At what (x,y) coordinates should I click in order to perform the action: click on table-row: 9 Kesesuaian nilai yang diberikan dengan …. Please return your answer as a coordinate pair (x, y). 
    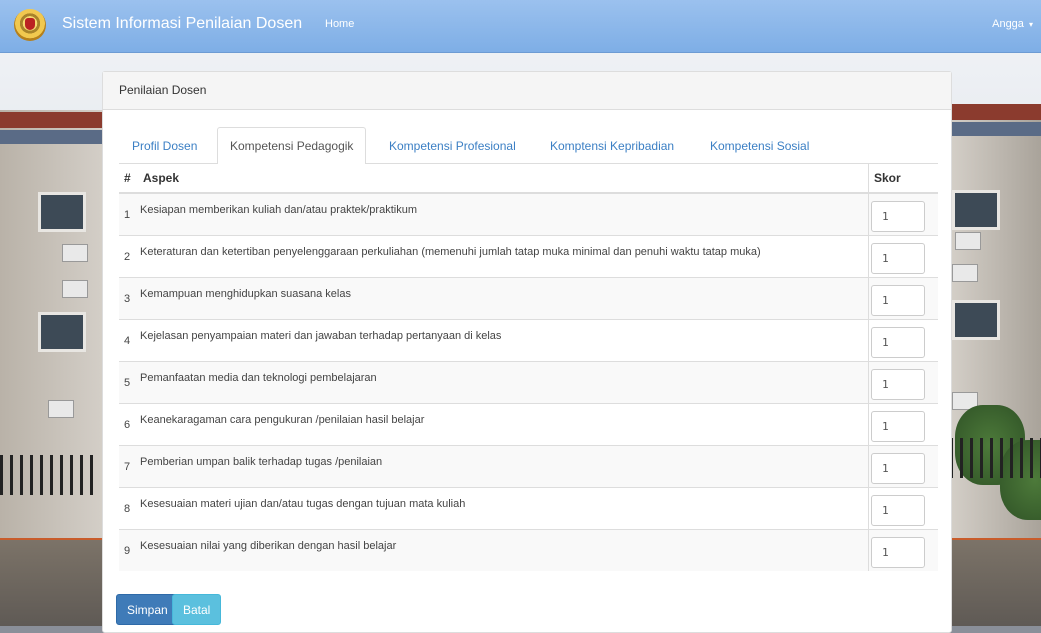
    Looking at the image, I should click on (528, 550).